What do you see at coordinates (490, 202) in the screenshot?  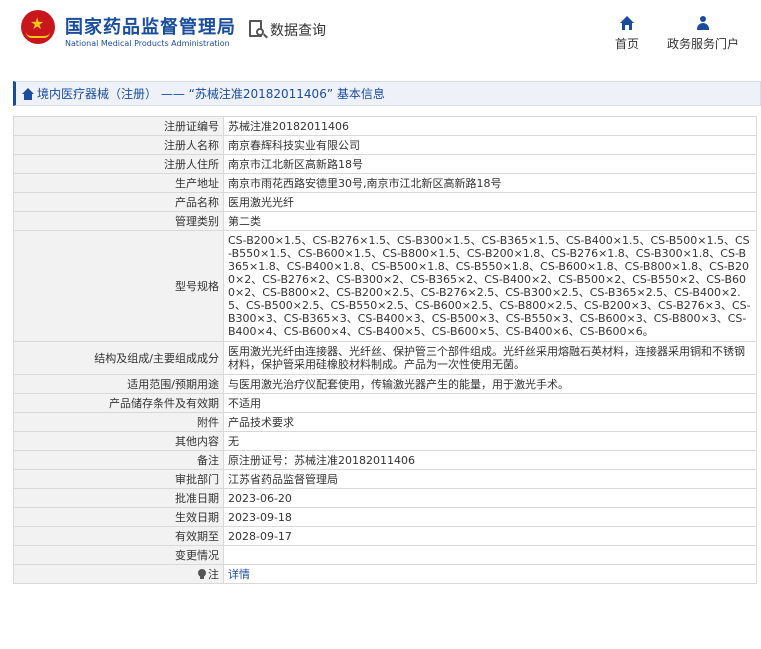 I see `field-value: 医用激光光纤` at bounding box center [490, 202].